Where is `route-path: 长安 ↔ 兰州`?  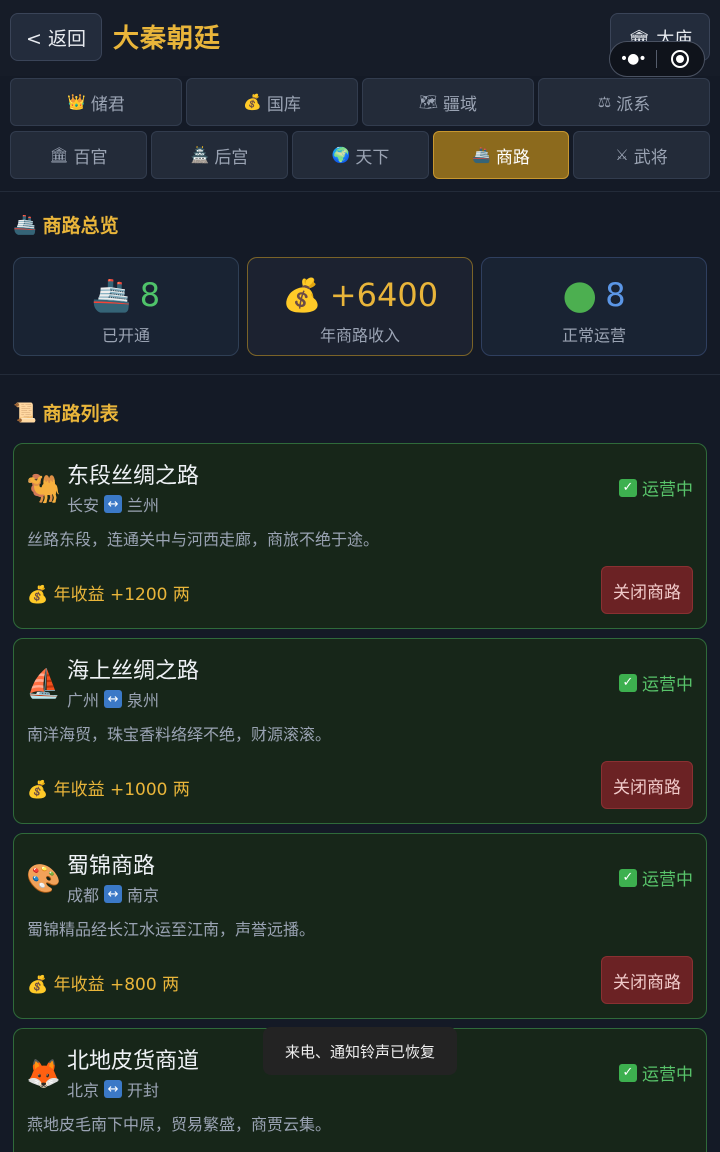
route-path: 长安 ↔ 兰州 is located at coordinates (113, 505).